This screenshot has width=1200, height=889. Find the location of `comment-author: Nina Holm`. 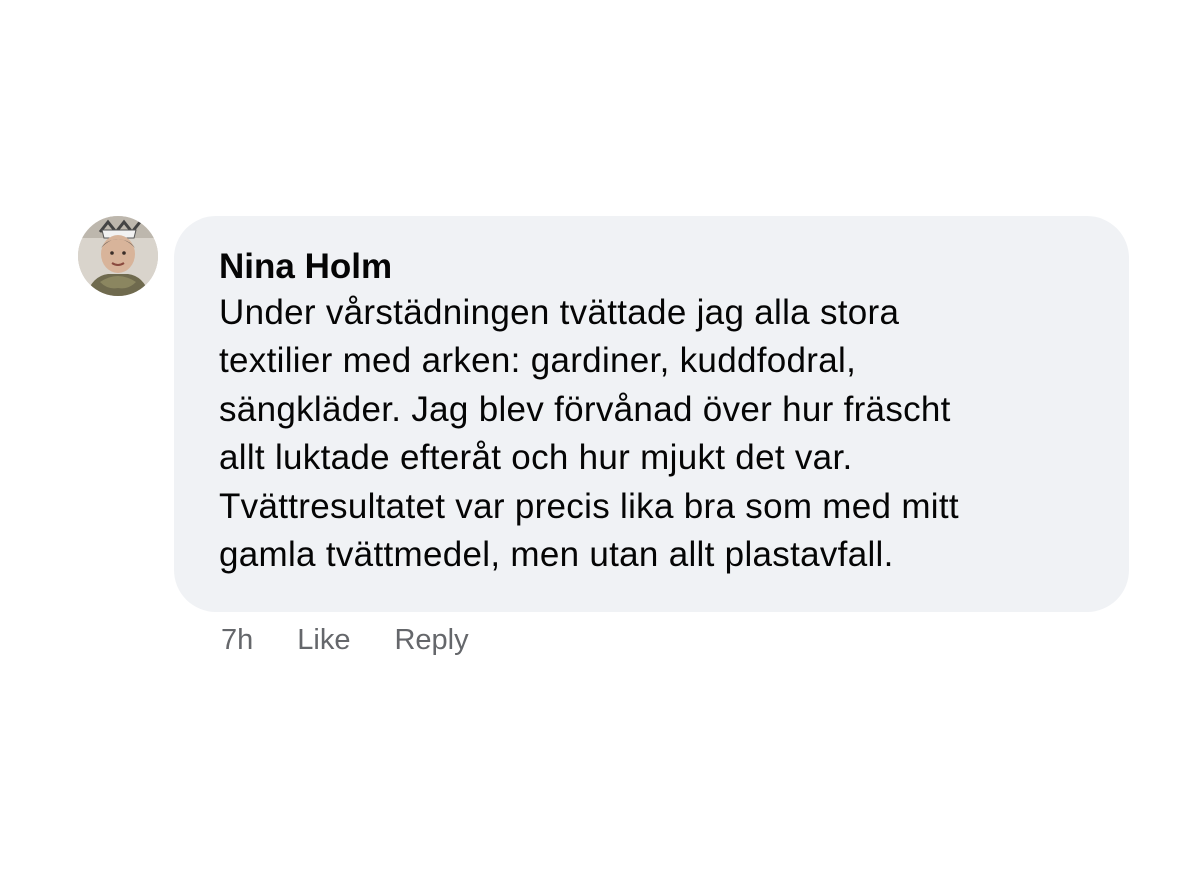

comment-author: Nina Holm is located at coordinates (656, 267).